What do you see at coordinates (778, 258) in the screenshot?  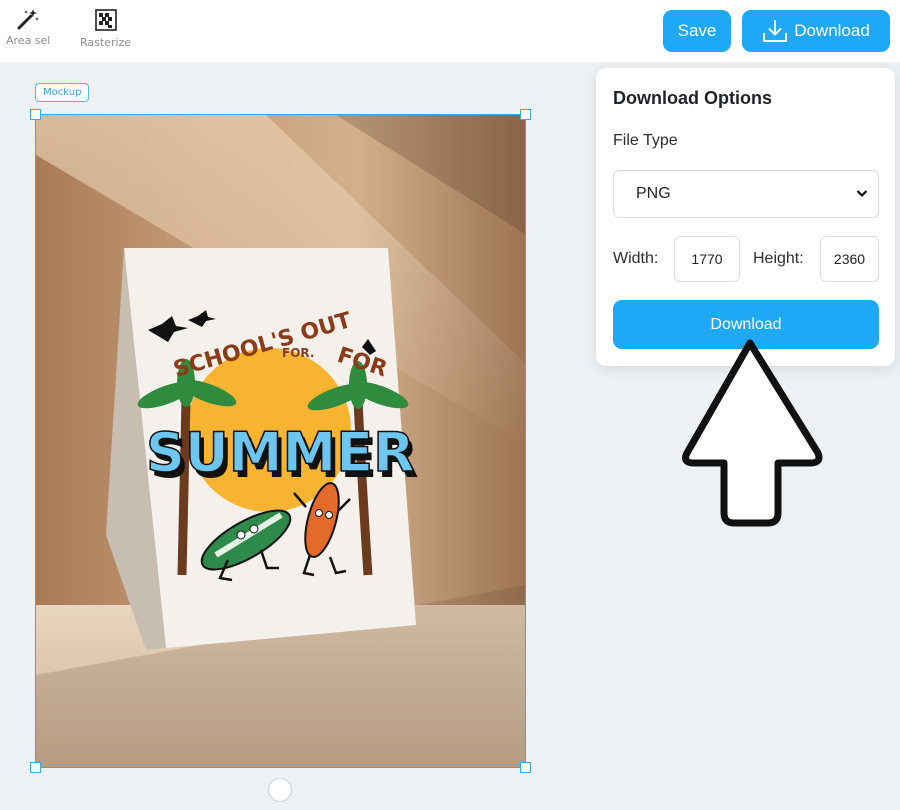 I see `height-label: Height:` at bounding box center [778, 258].